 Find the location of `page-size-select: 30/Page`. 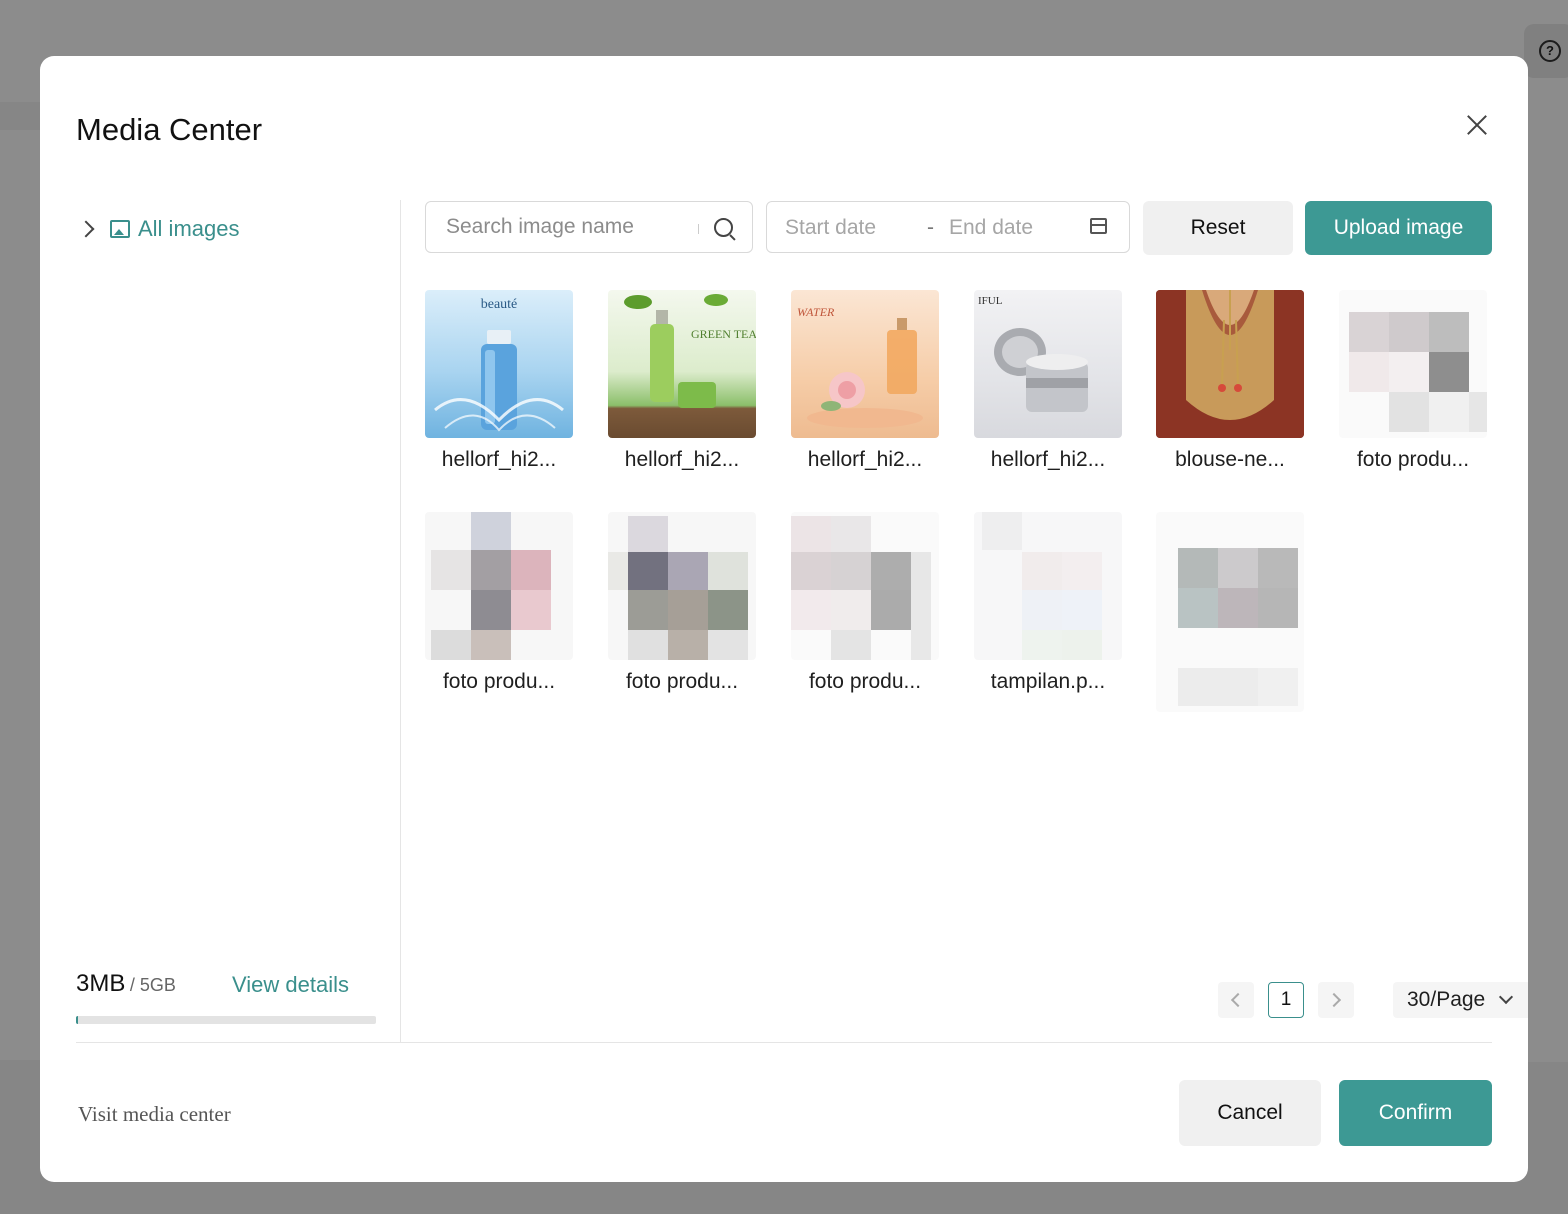

page-size-select: 30/Page is located at coordinates (1460, 1000).